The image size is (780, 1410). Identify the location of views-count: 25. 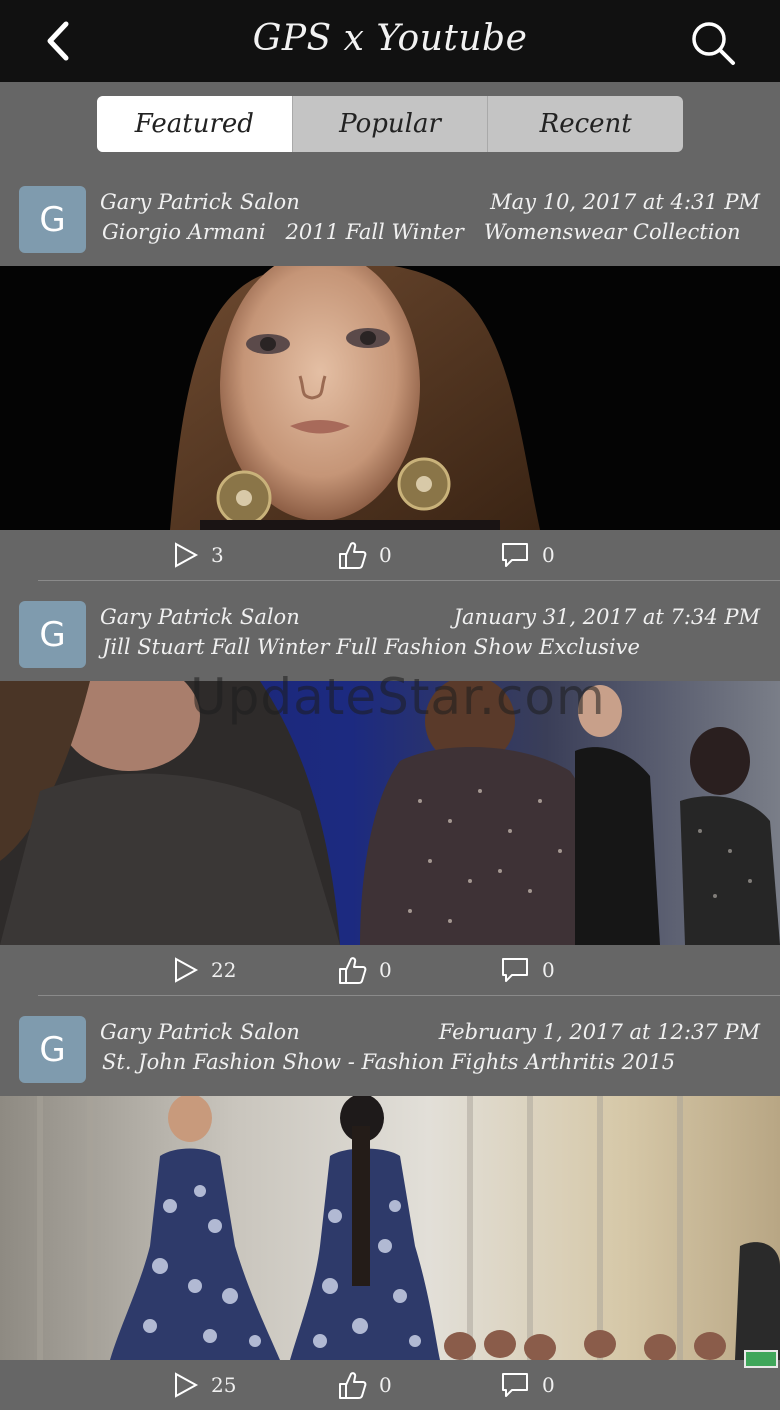
(224, 1385).